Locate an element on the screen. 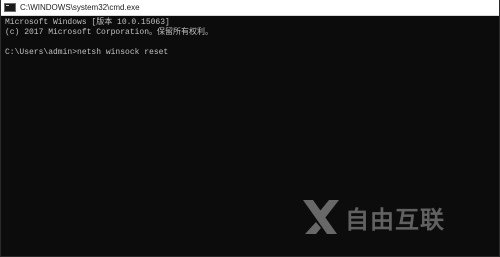 The image size is (500, 257). console-line-copyright: (c) 2017 Microsoft Corporation。保留所有权利。 is located at coordinates (109, 32).